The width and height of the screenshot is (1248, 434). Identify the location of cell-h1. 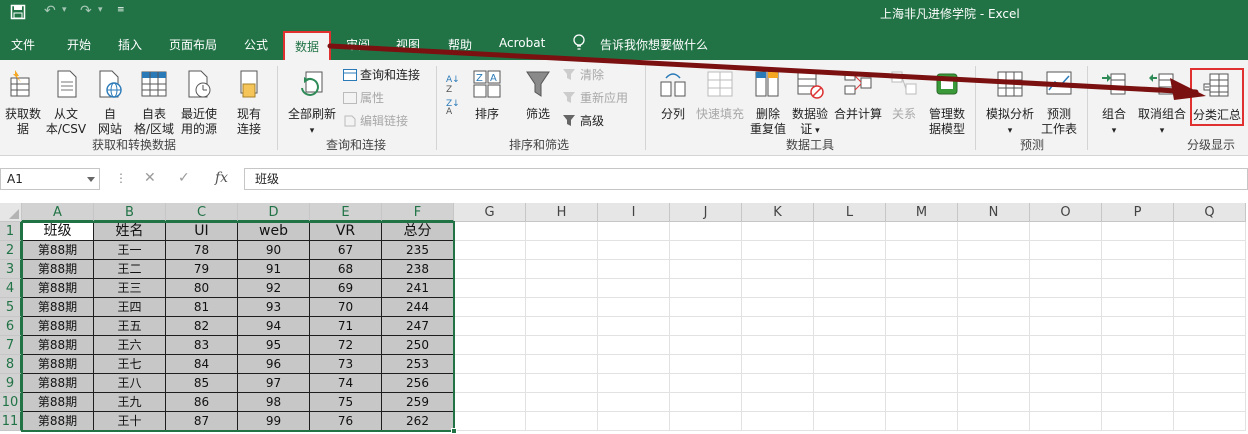
(562, 231).